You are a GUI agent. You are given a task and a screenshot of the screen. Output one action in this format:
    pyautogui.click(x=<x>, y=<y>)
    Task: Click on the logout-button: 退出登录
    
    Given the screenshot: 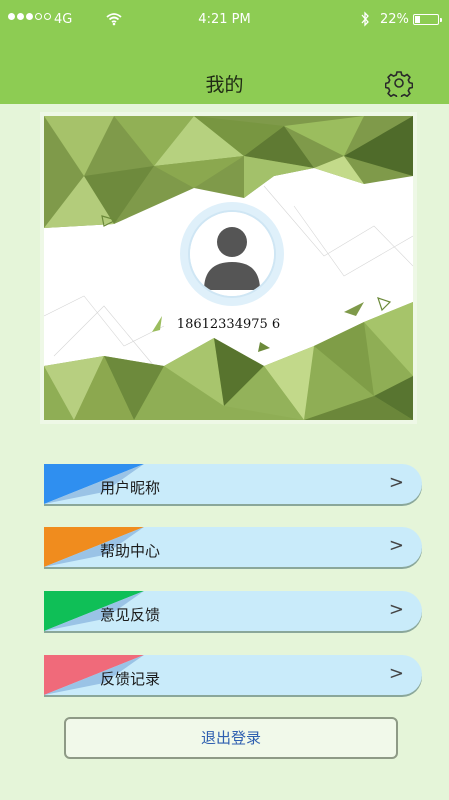 What is the action you would take?
    pyautogui.click(x=231, y=738)
    